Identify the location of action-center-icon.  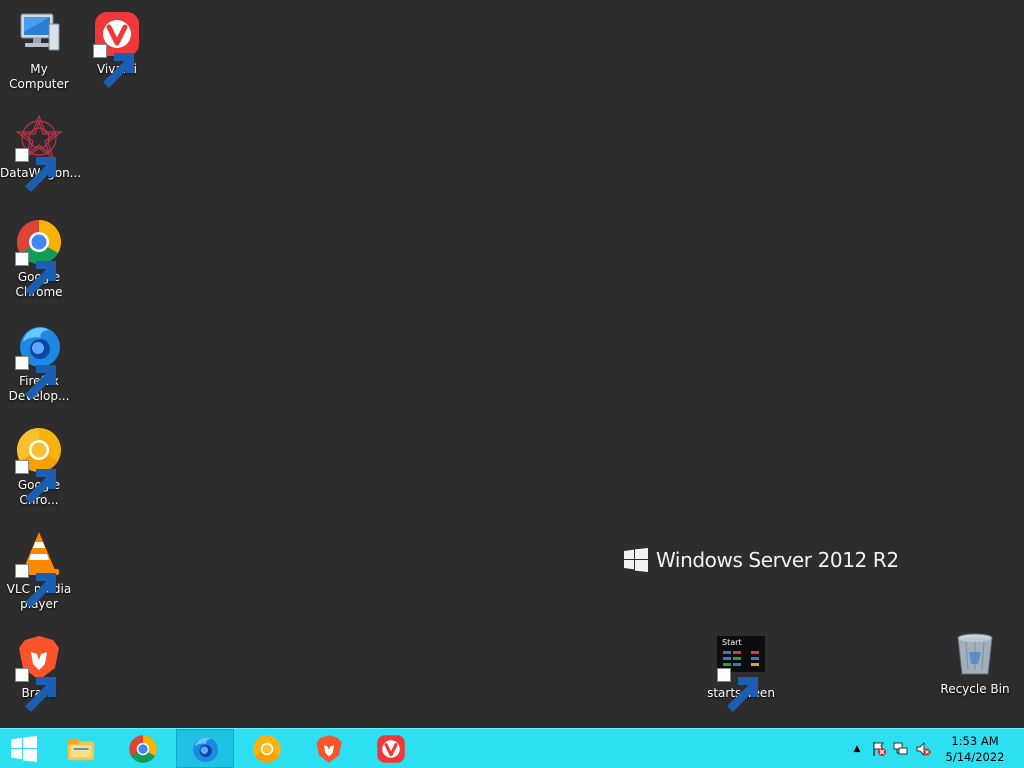
(879, 749).